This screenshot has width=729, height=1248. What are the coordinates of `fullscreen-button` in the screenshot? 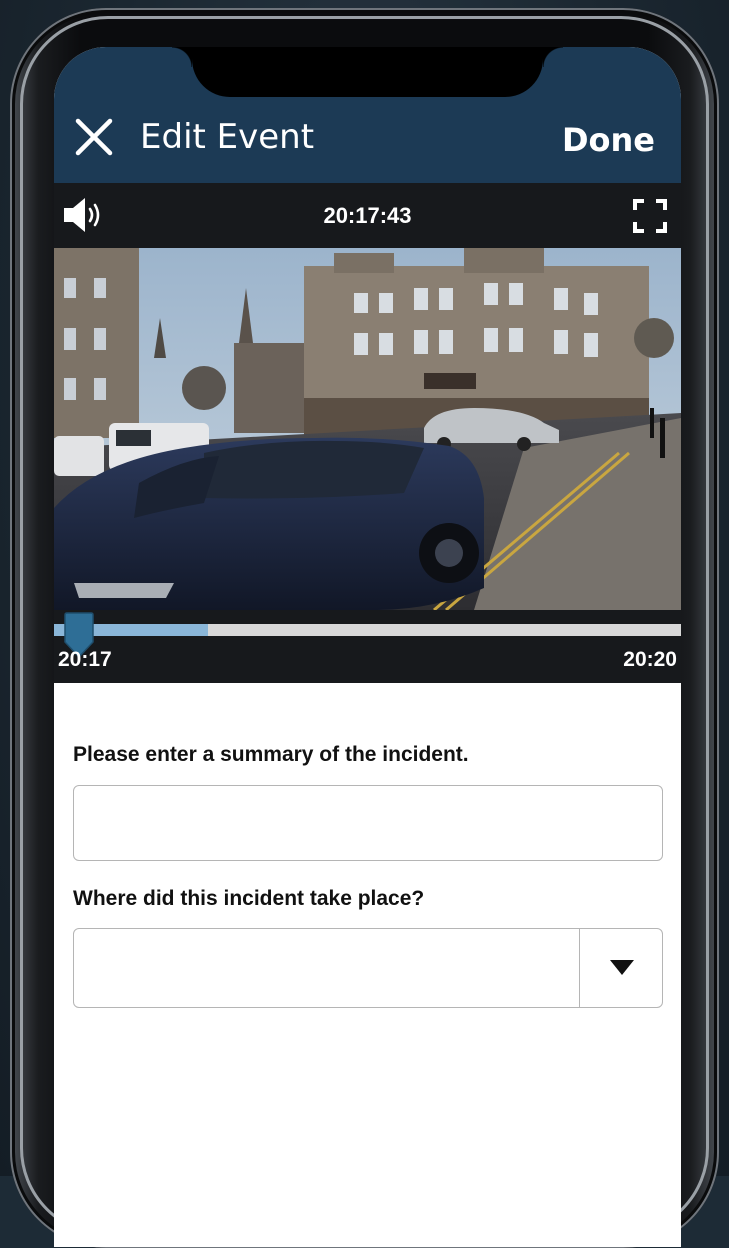 It's located at (650, 216).